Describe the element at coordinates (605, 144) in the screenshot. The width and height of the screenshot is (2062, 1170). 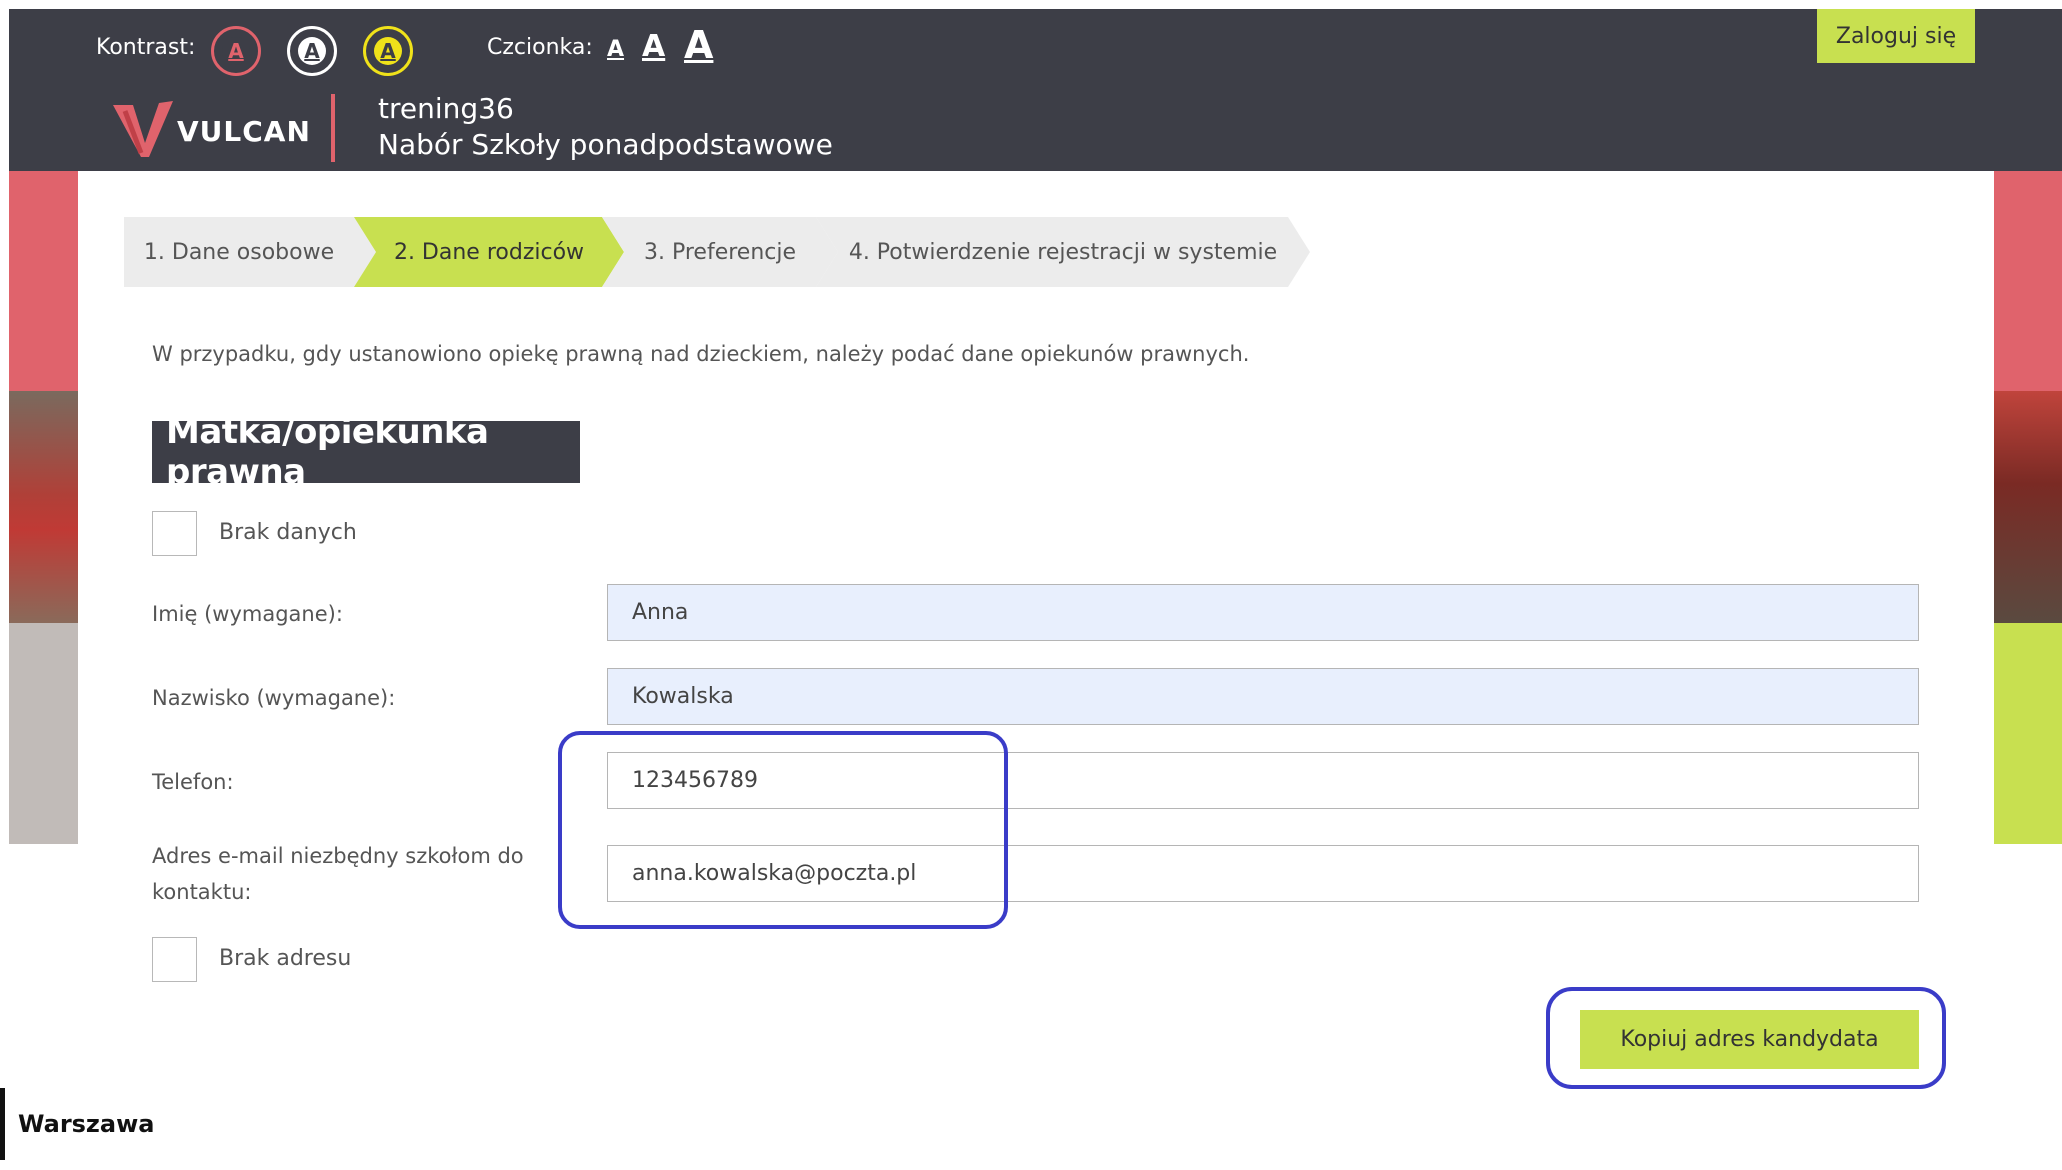
I see `app-title-line2: Nabór Szkoły ponadpodstawowe` at that location.